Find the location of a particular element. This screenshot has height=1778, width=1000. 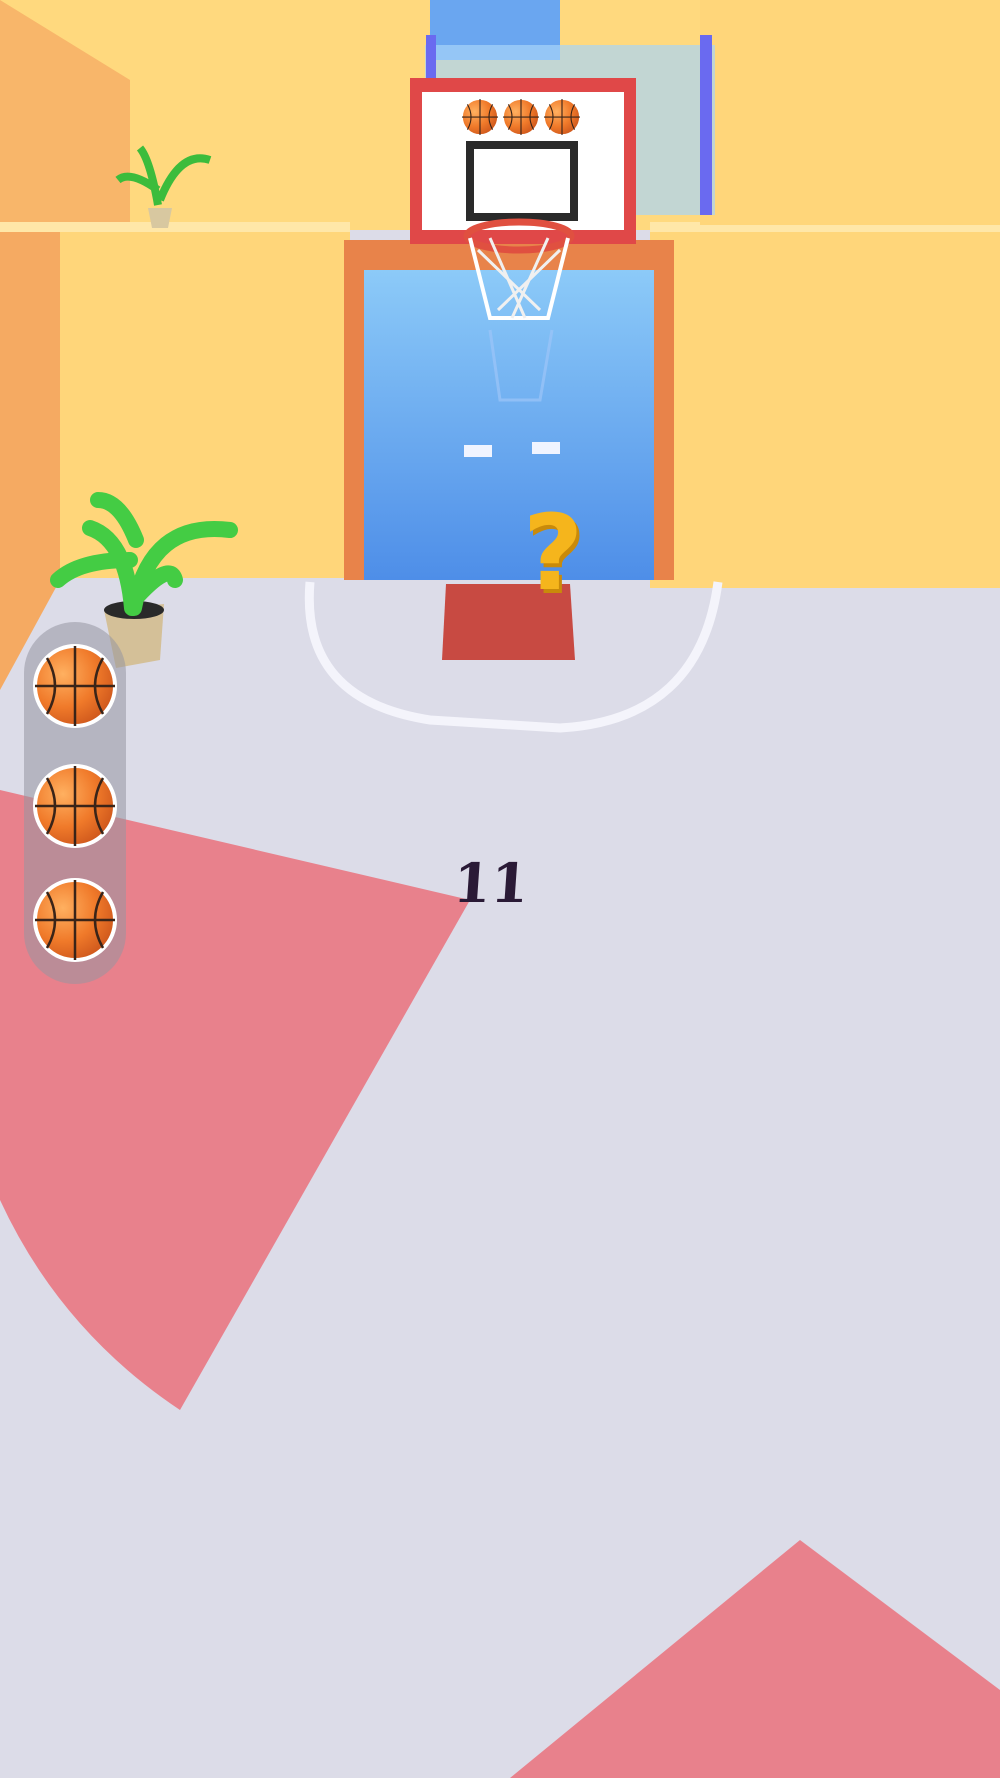

backboard-balls is located at coordinates (521, 117).